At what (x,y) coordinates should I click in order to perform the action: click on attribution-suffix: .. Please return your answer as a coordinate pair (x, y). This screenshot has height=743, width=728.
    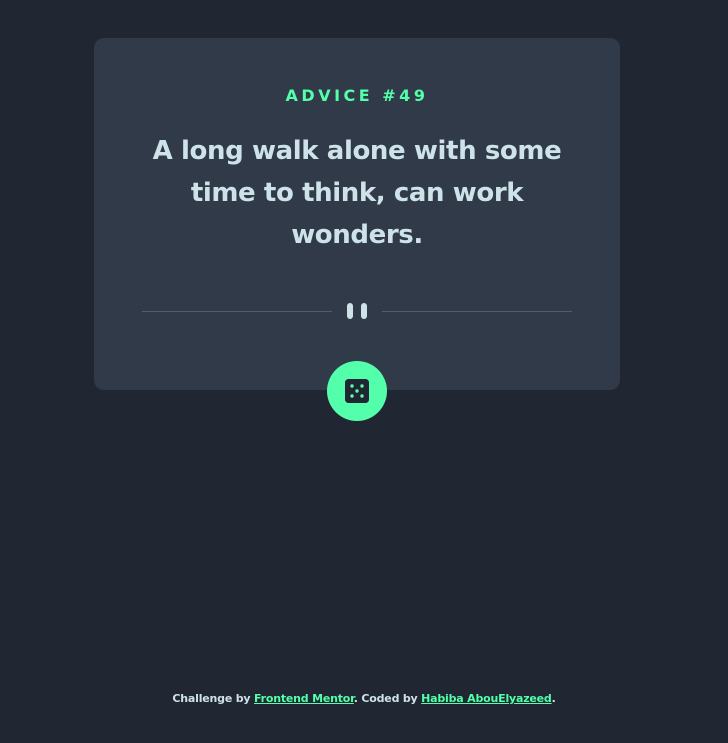
    Looking at the image, I should click on (553, 698).